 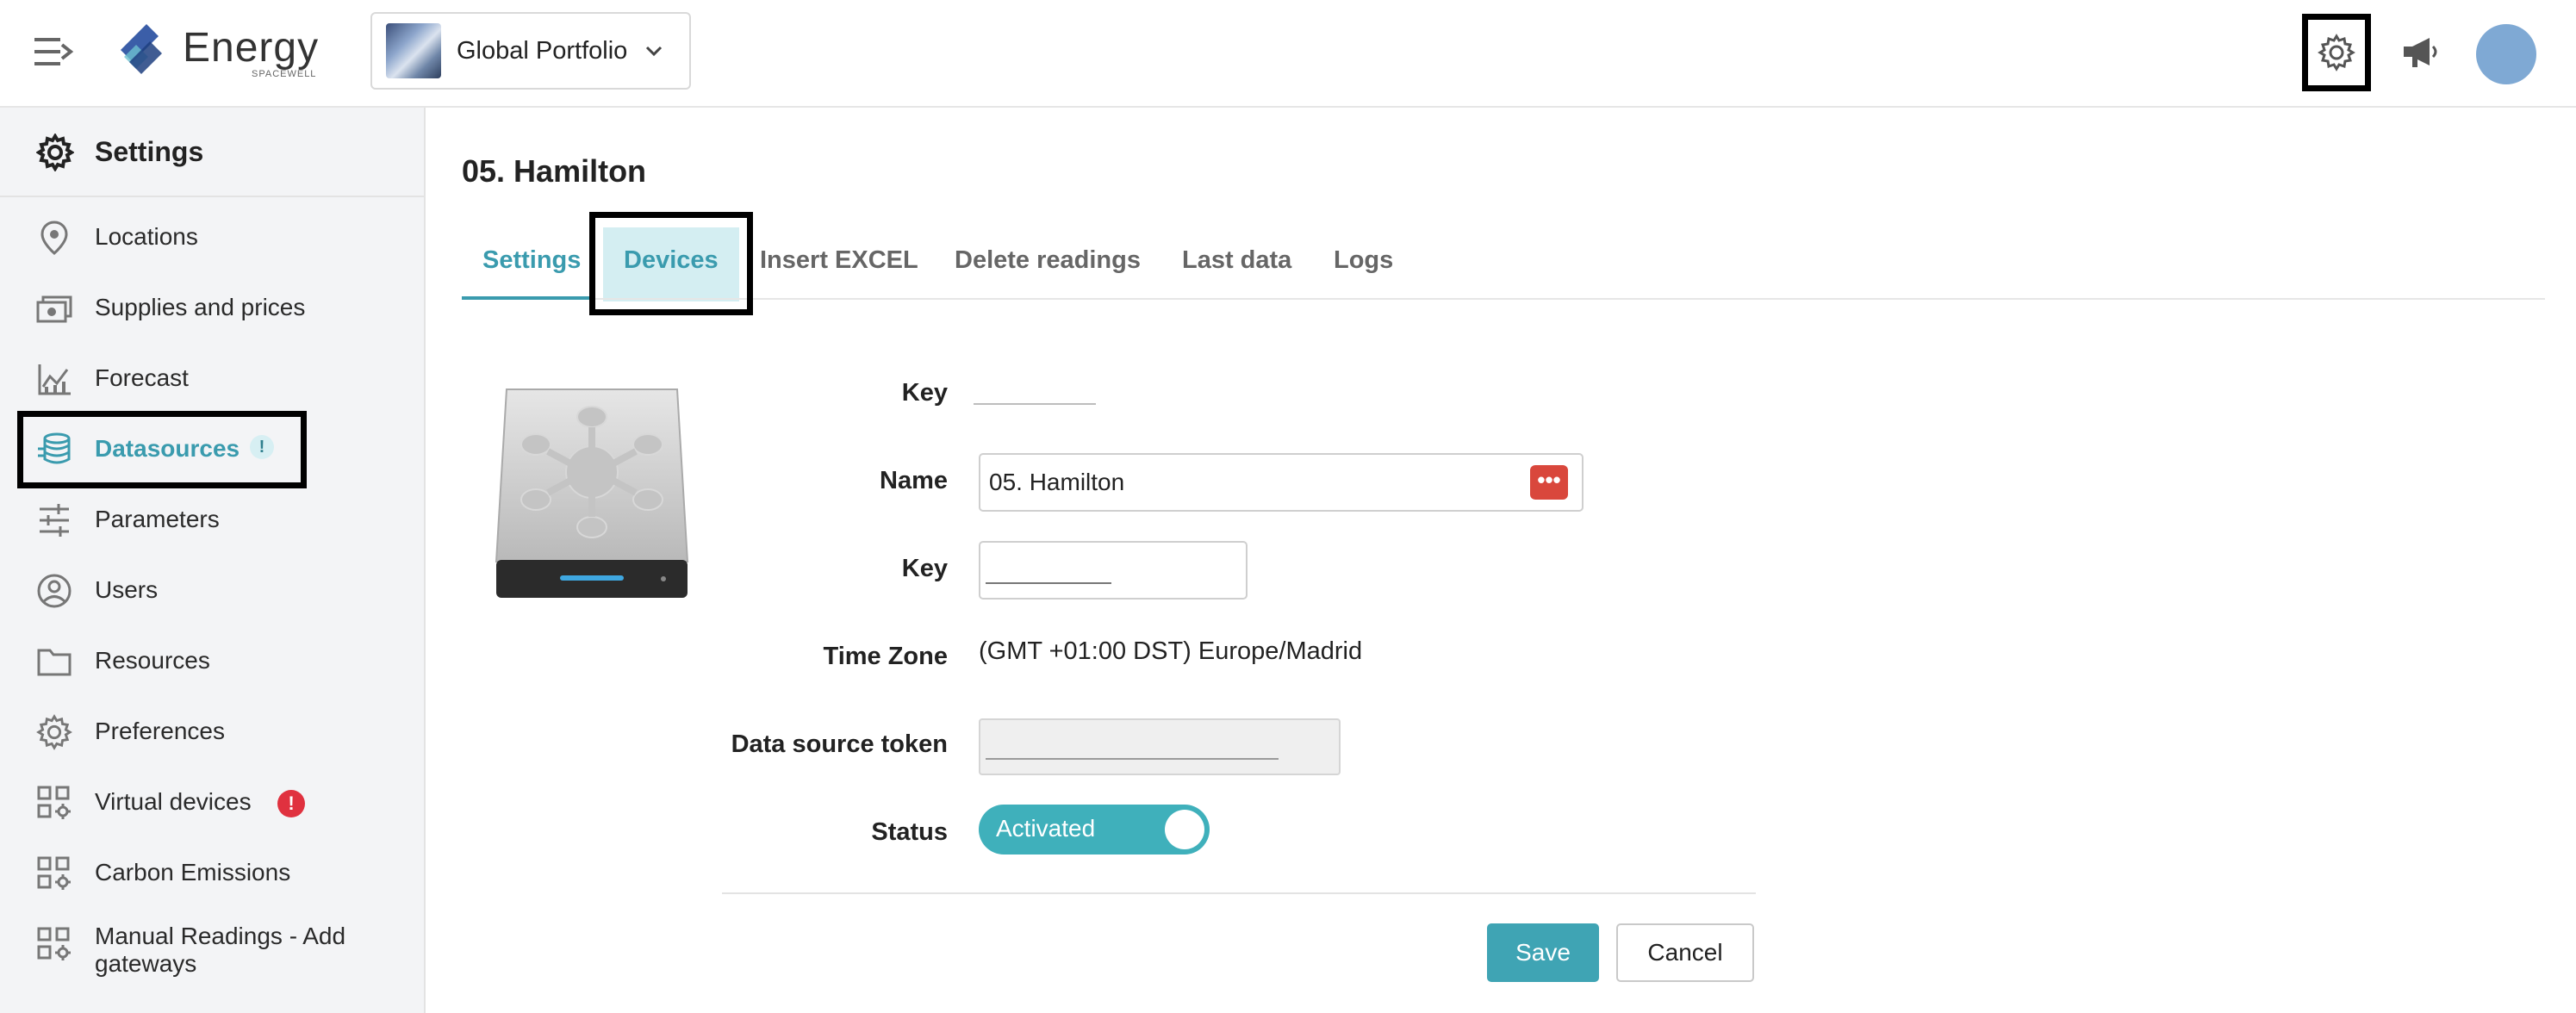 I want to click on folder-icon, so click(x=55, y=662).